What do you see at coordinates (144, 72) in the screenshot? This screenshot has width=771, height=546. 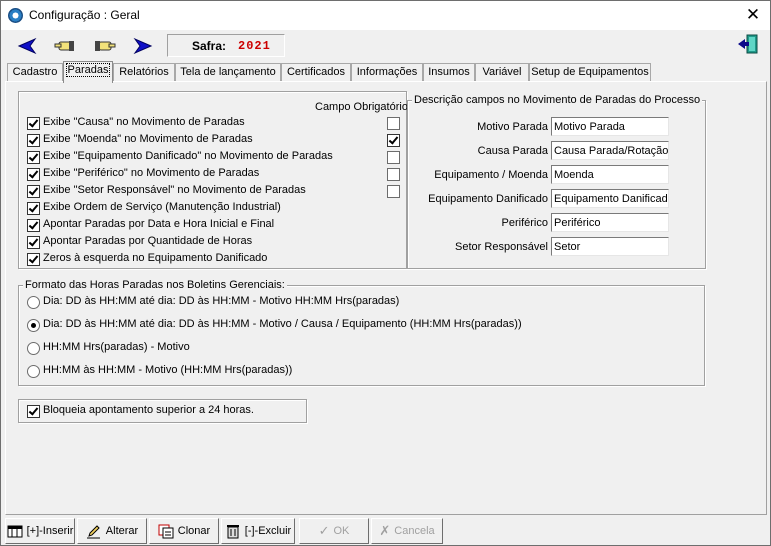 I see `tab-relatorios: Relatórios` at bounding box center [144, 72].